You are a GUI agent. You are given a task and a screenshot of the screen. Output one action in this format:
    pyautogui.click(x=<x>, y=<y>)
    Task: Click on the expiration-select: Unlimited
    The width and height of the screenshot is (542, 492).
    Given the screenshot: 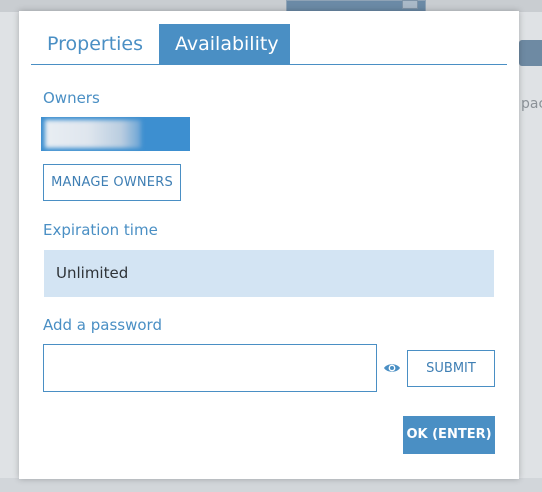 What is the action you would take?
    pyautogui.click(x=269, y=273)
    